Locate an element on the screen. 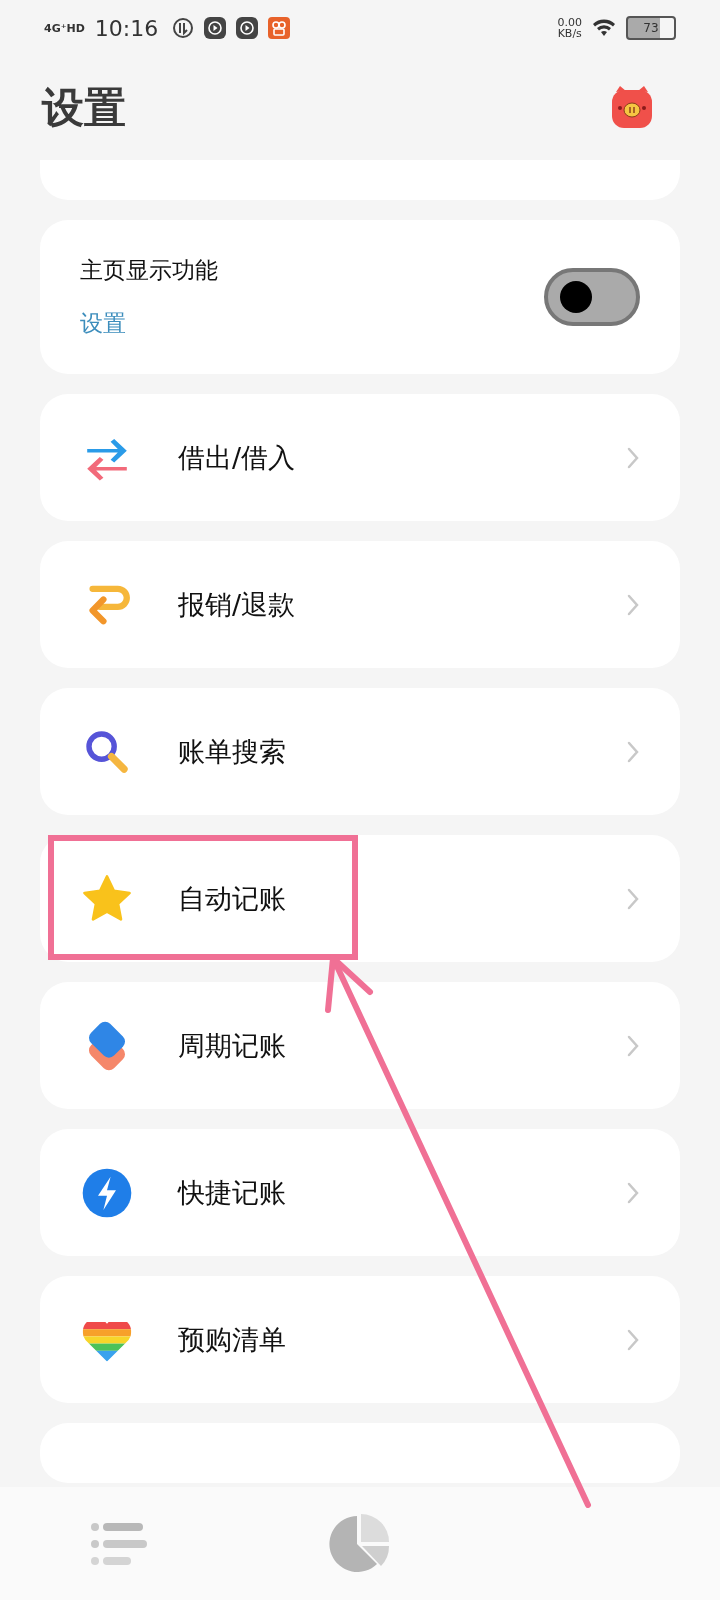 The image size is (720, 1600). menu-item: 周期记账 is located at coordinates (360, 1045).